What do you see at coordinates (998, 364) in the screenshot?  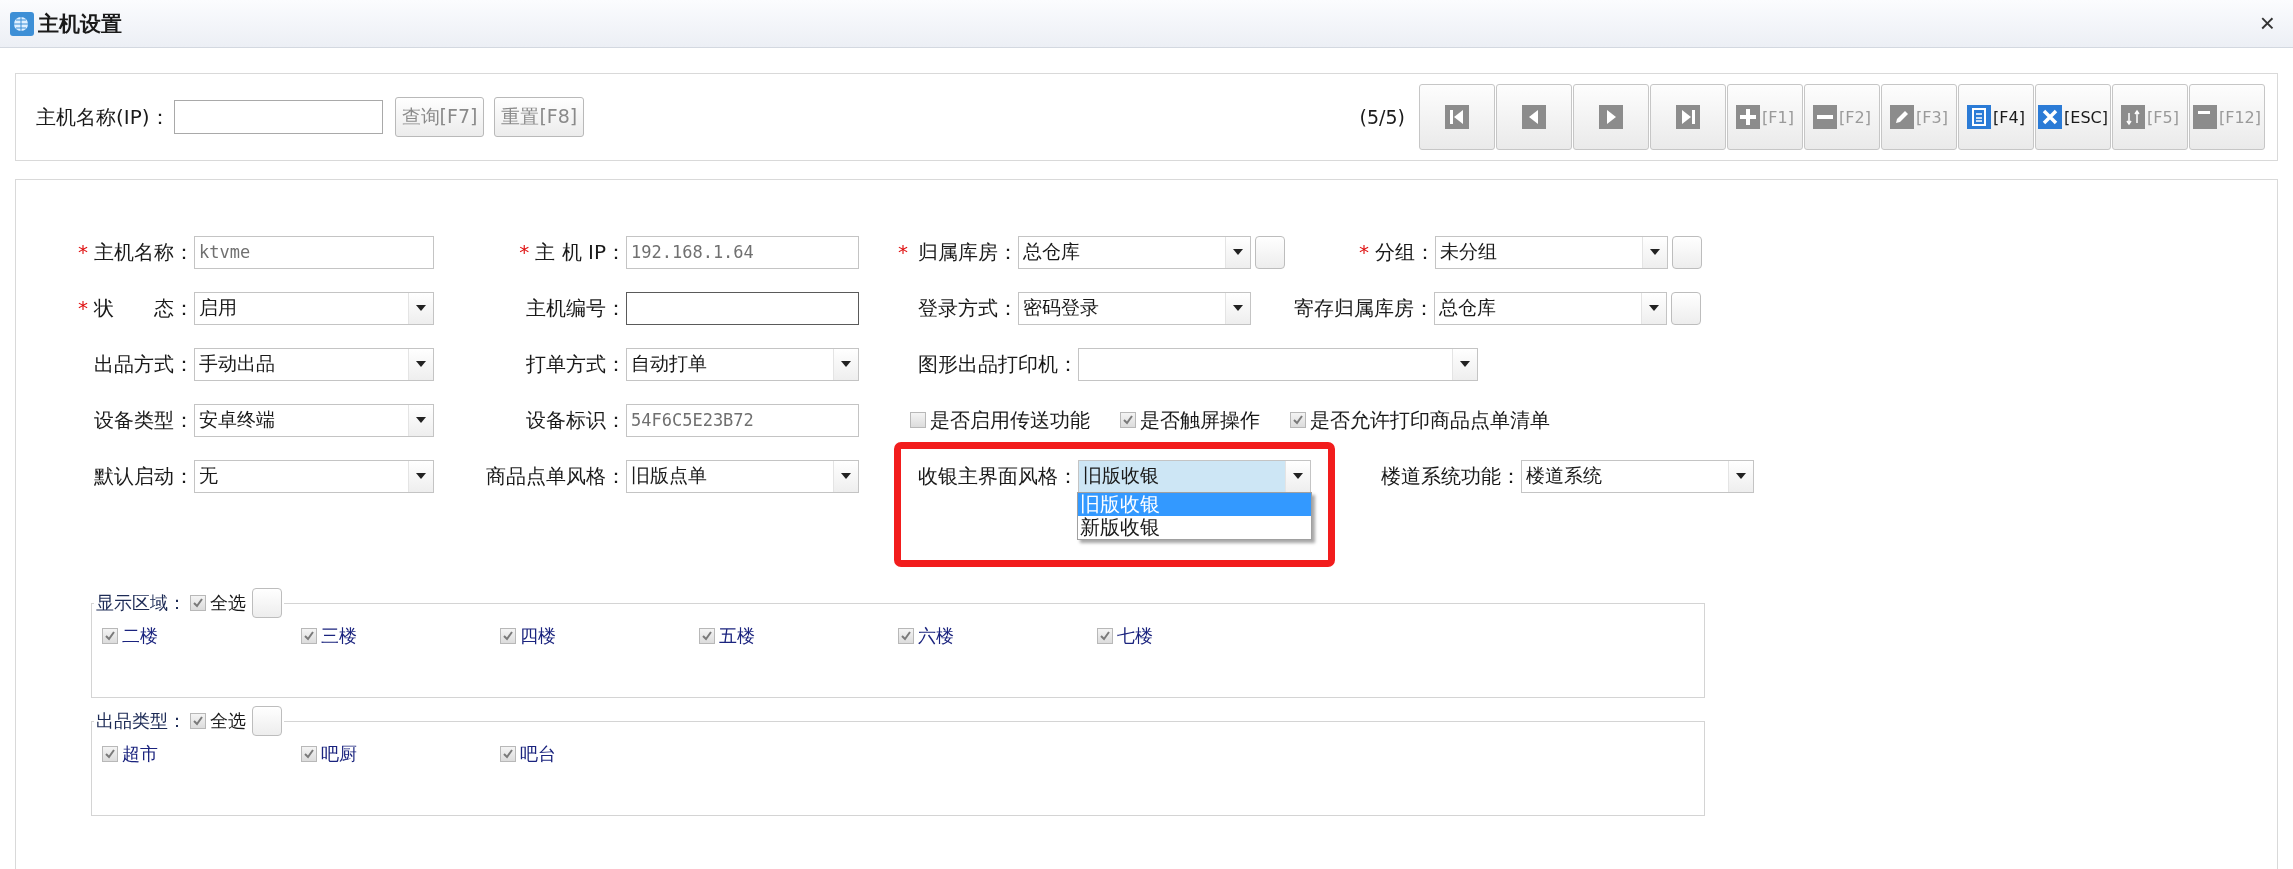 I see `field-label: 图形出品打印机：` at bounding box center [998, 364].